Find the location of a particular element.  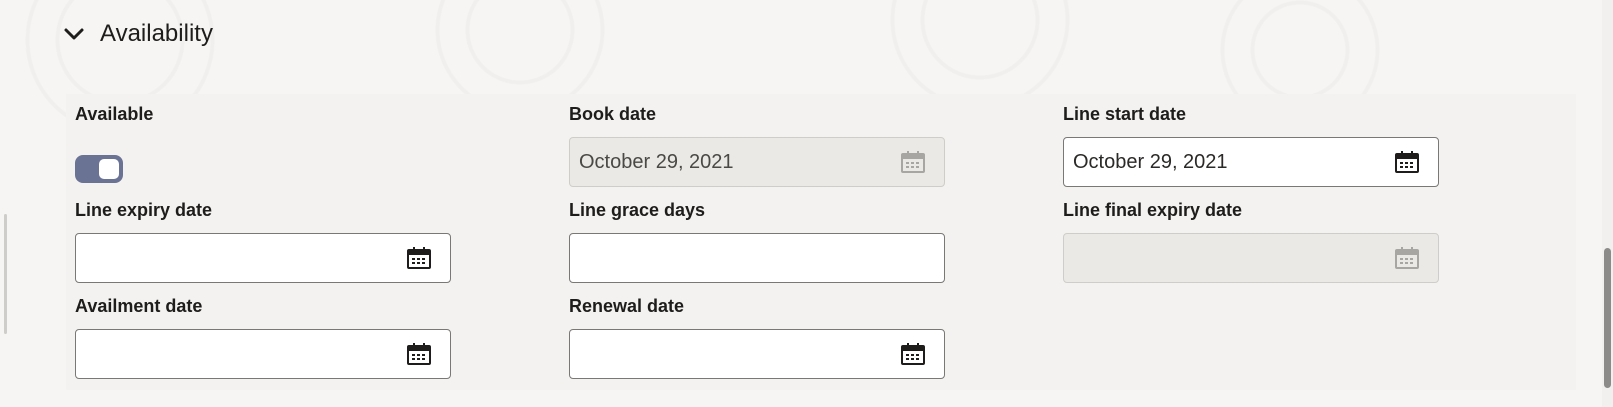

line-grace-days-input is located at coordinates (757, 258).